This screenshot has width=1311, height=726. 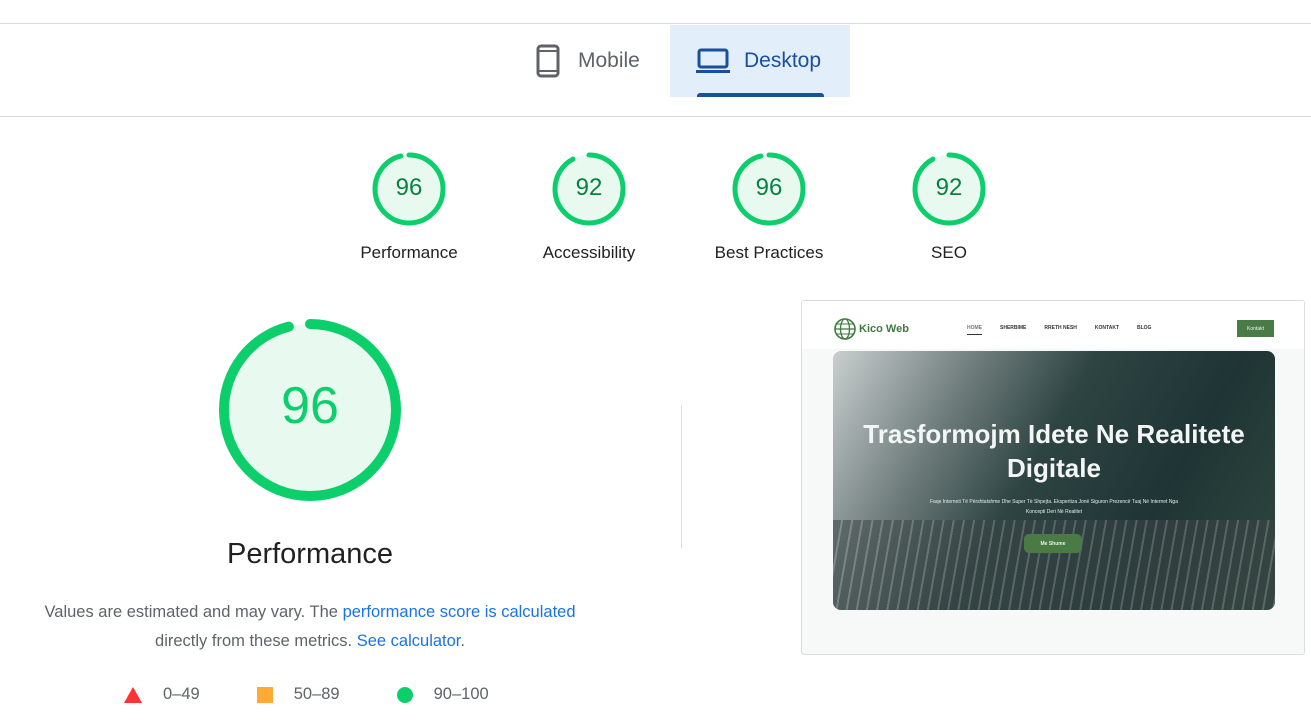 I want to click on screenshot-nav-item: KONTAKT, so click(x=1106, y=328).